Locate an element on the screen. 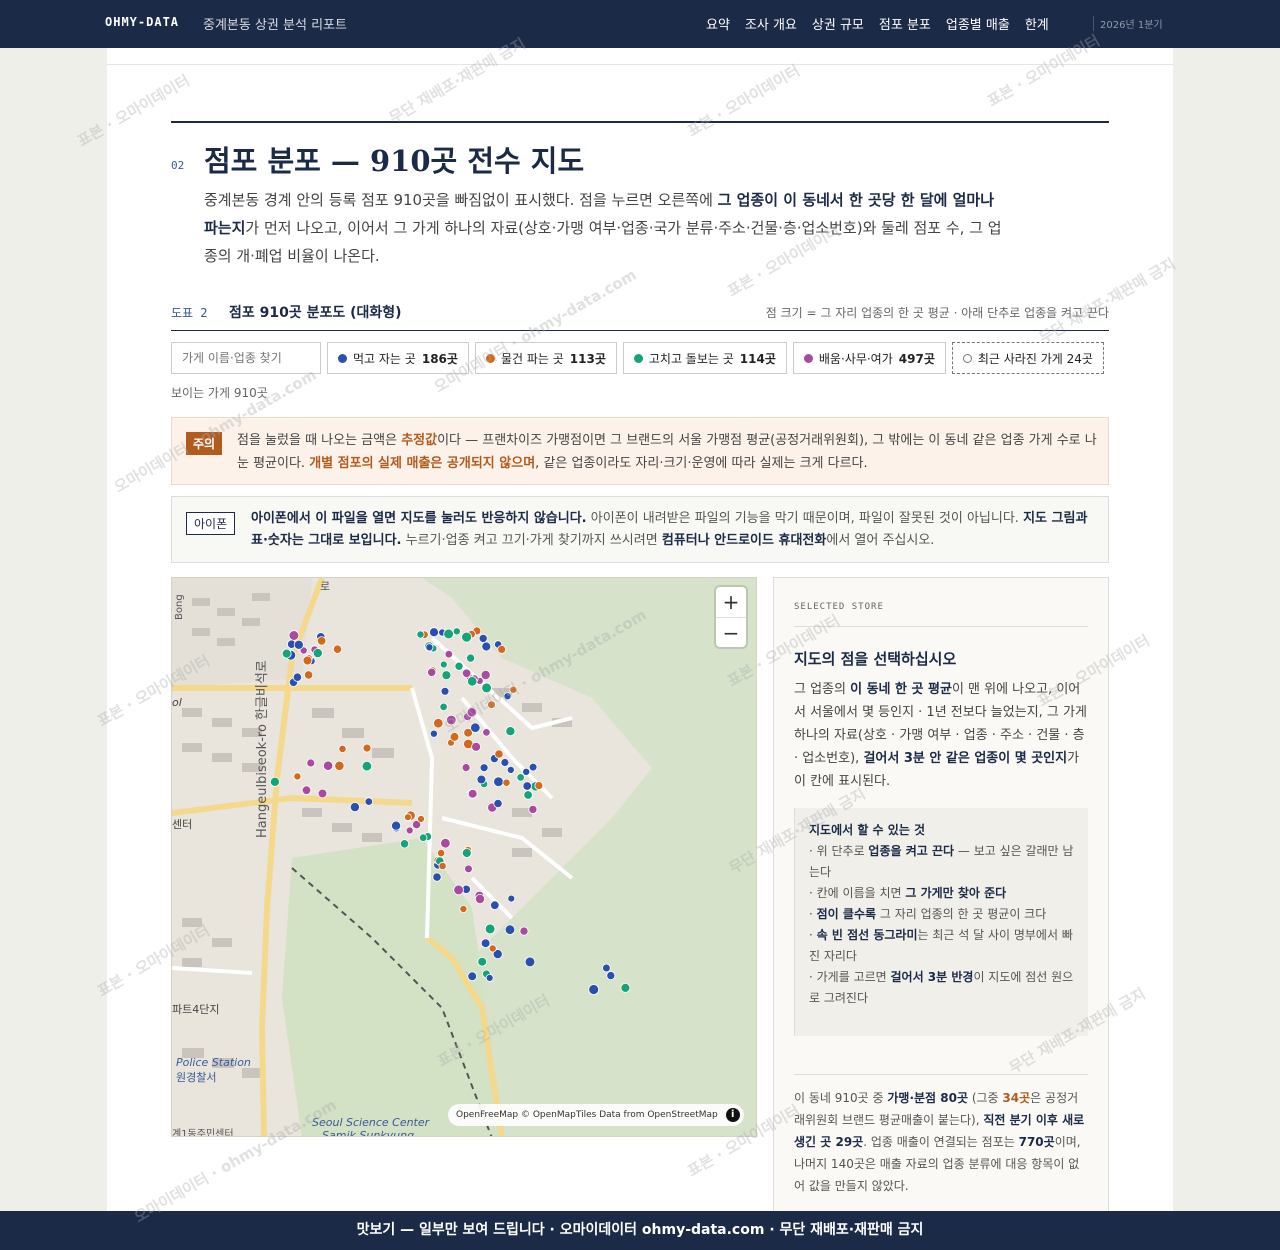  nav-item-distribution: 점포 분포 is located at coordinates (905, 23).